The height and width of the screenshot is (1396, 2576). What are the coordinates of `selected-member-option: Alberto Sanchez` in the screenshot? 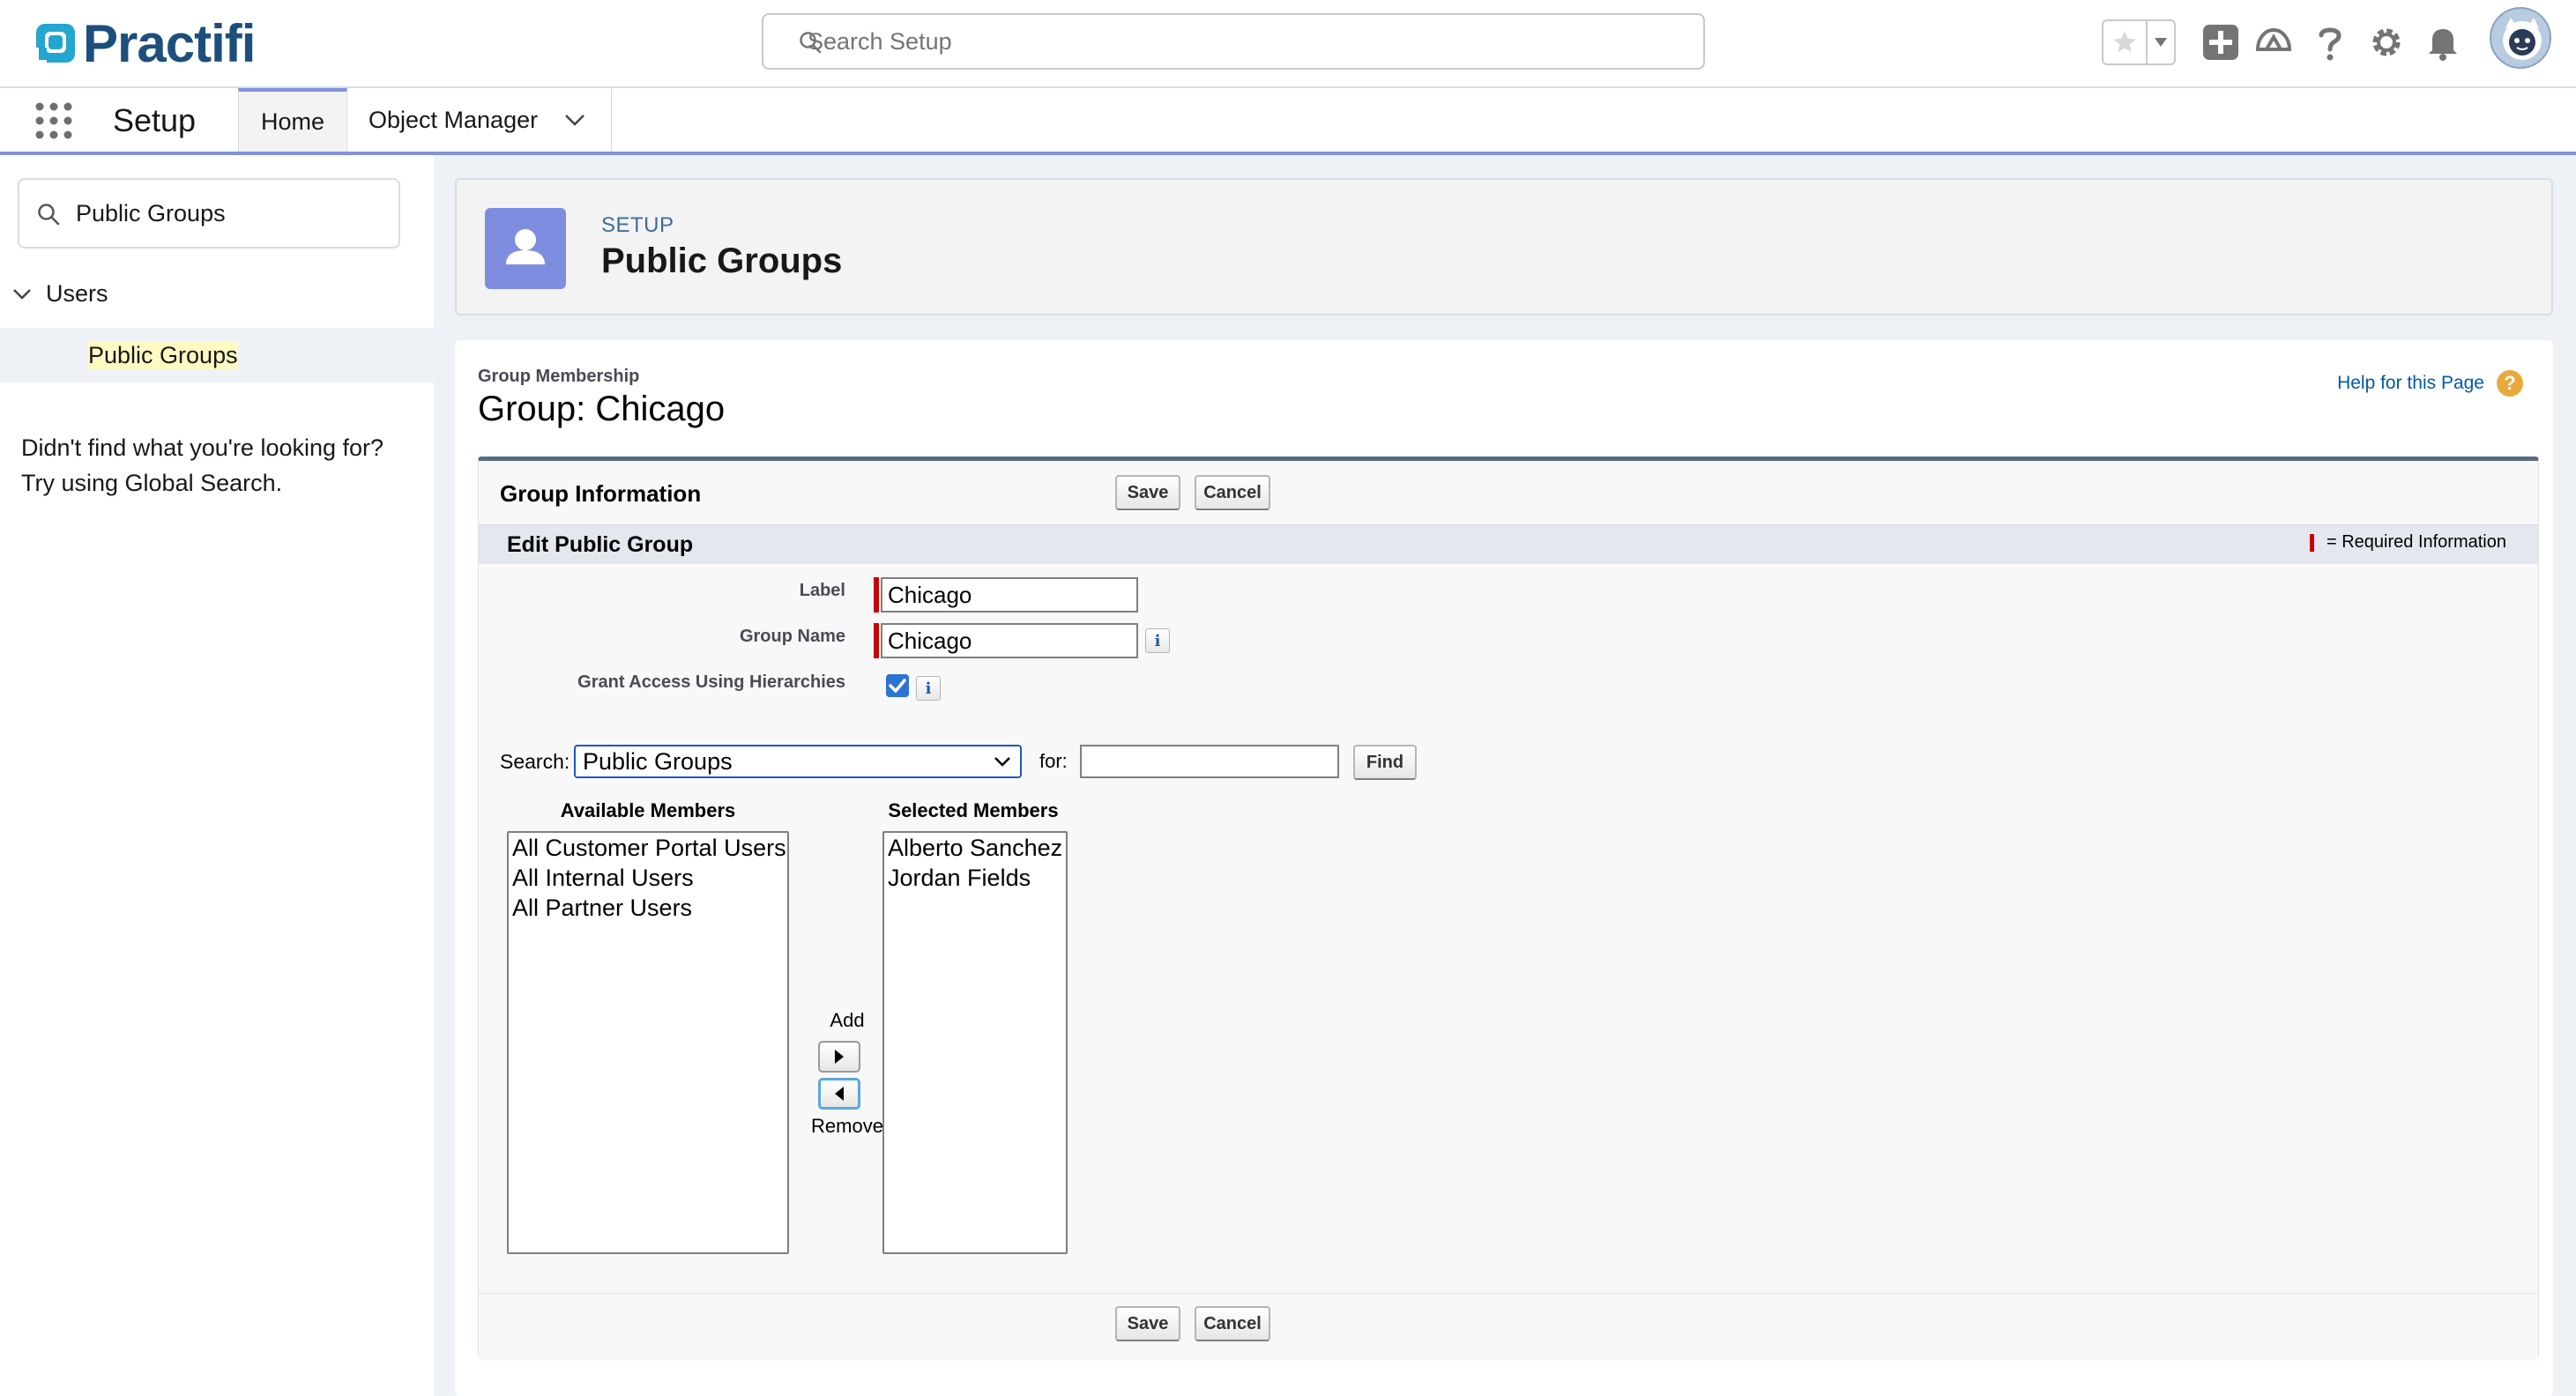 It's located at (975, 848).